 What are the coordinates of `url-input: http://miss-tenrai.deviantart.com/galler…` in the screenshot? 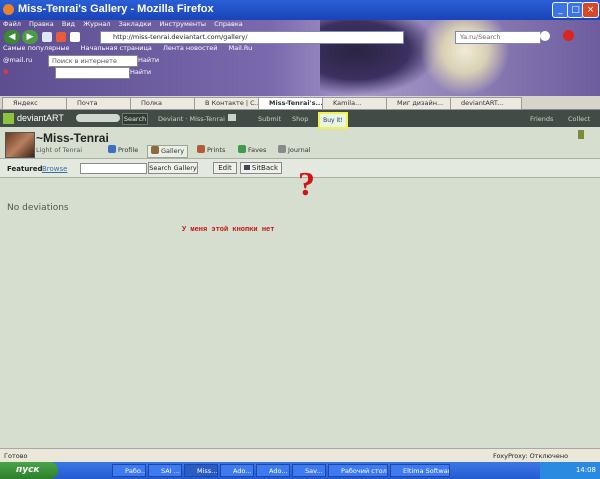 It's located at (252, 37).